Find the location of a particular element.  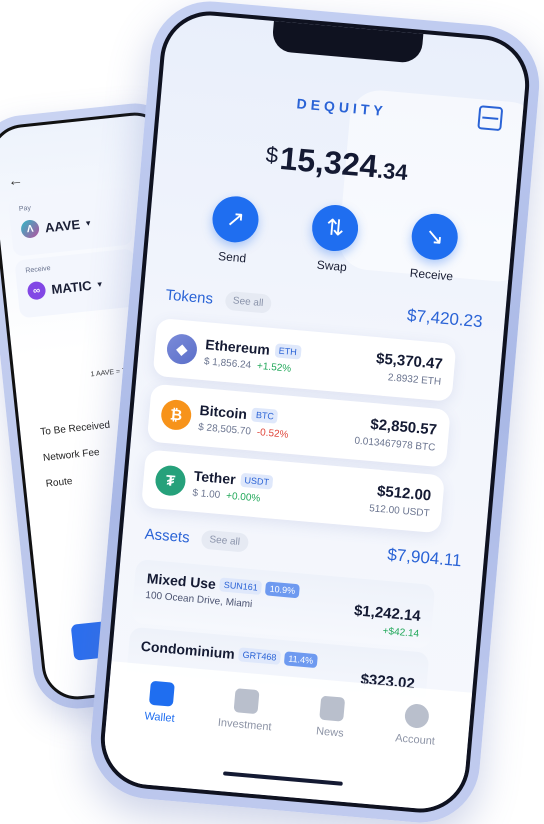

tab-label: Investment is located at coordinates (245, 725).